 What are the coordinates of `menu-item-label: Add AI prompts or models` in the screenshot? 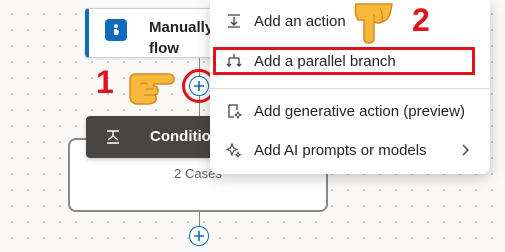 It's located at (340, 150).